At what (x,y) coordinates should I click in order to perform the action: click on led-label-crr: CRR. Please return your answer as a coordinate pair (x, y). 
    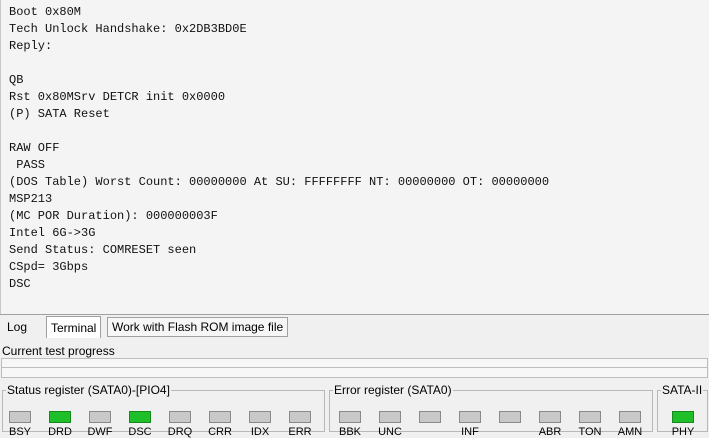
    Looking at the image, I should click on (220, 432).